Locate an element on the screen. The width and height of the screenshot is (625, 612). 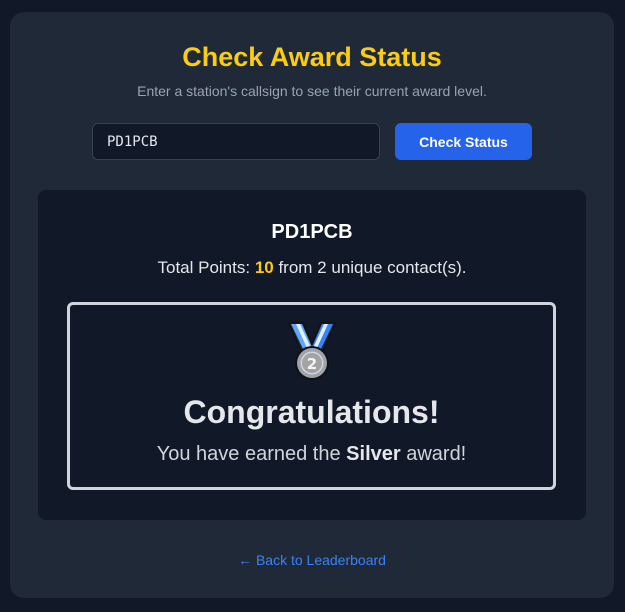
award-level: Silver is located at coordinates (373, 454).